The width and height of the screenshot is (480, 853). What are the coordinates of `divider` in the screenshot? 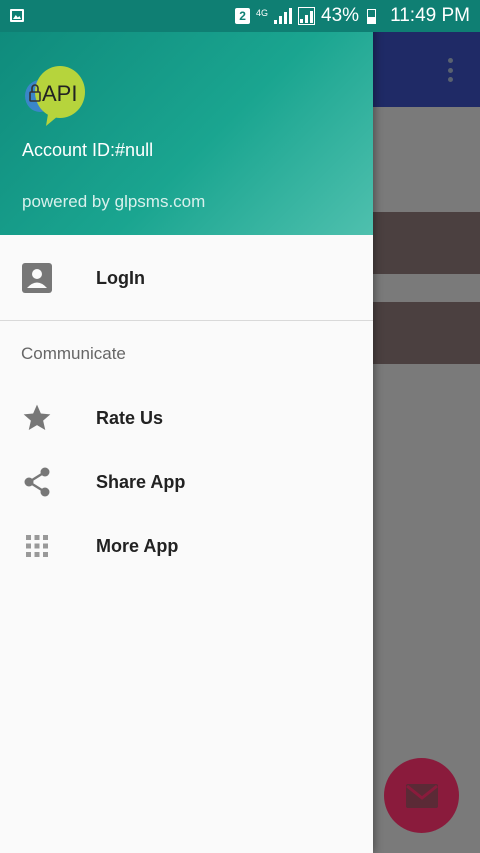 It's located at (186, 320).